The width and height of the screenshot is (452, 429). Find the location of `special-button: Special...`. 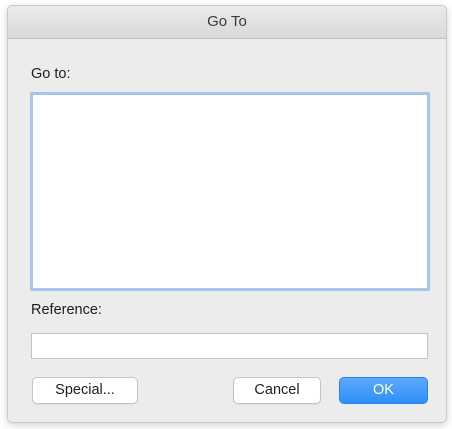

special-button: Special... is located at coordinates (85, 390).